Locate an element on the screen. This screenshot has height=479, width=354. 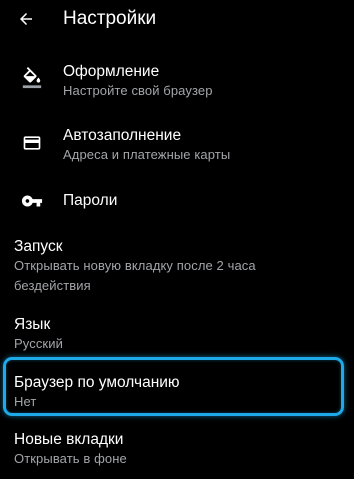
back-button is located at coordinates (26, 19).